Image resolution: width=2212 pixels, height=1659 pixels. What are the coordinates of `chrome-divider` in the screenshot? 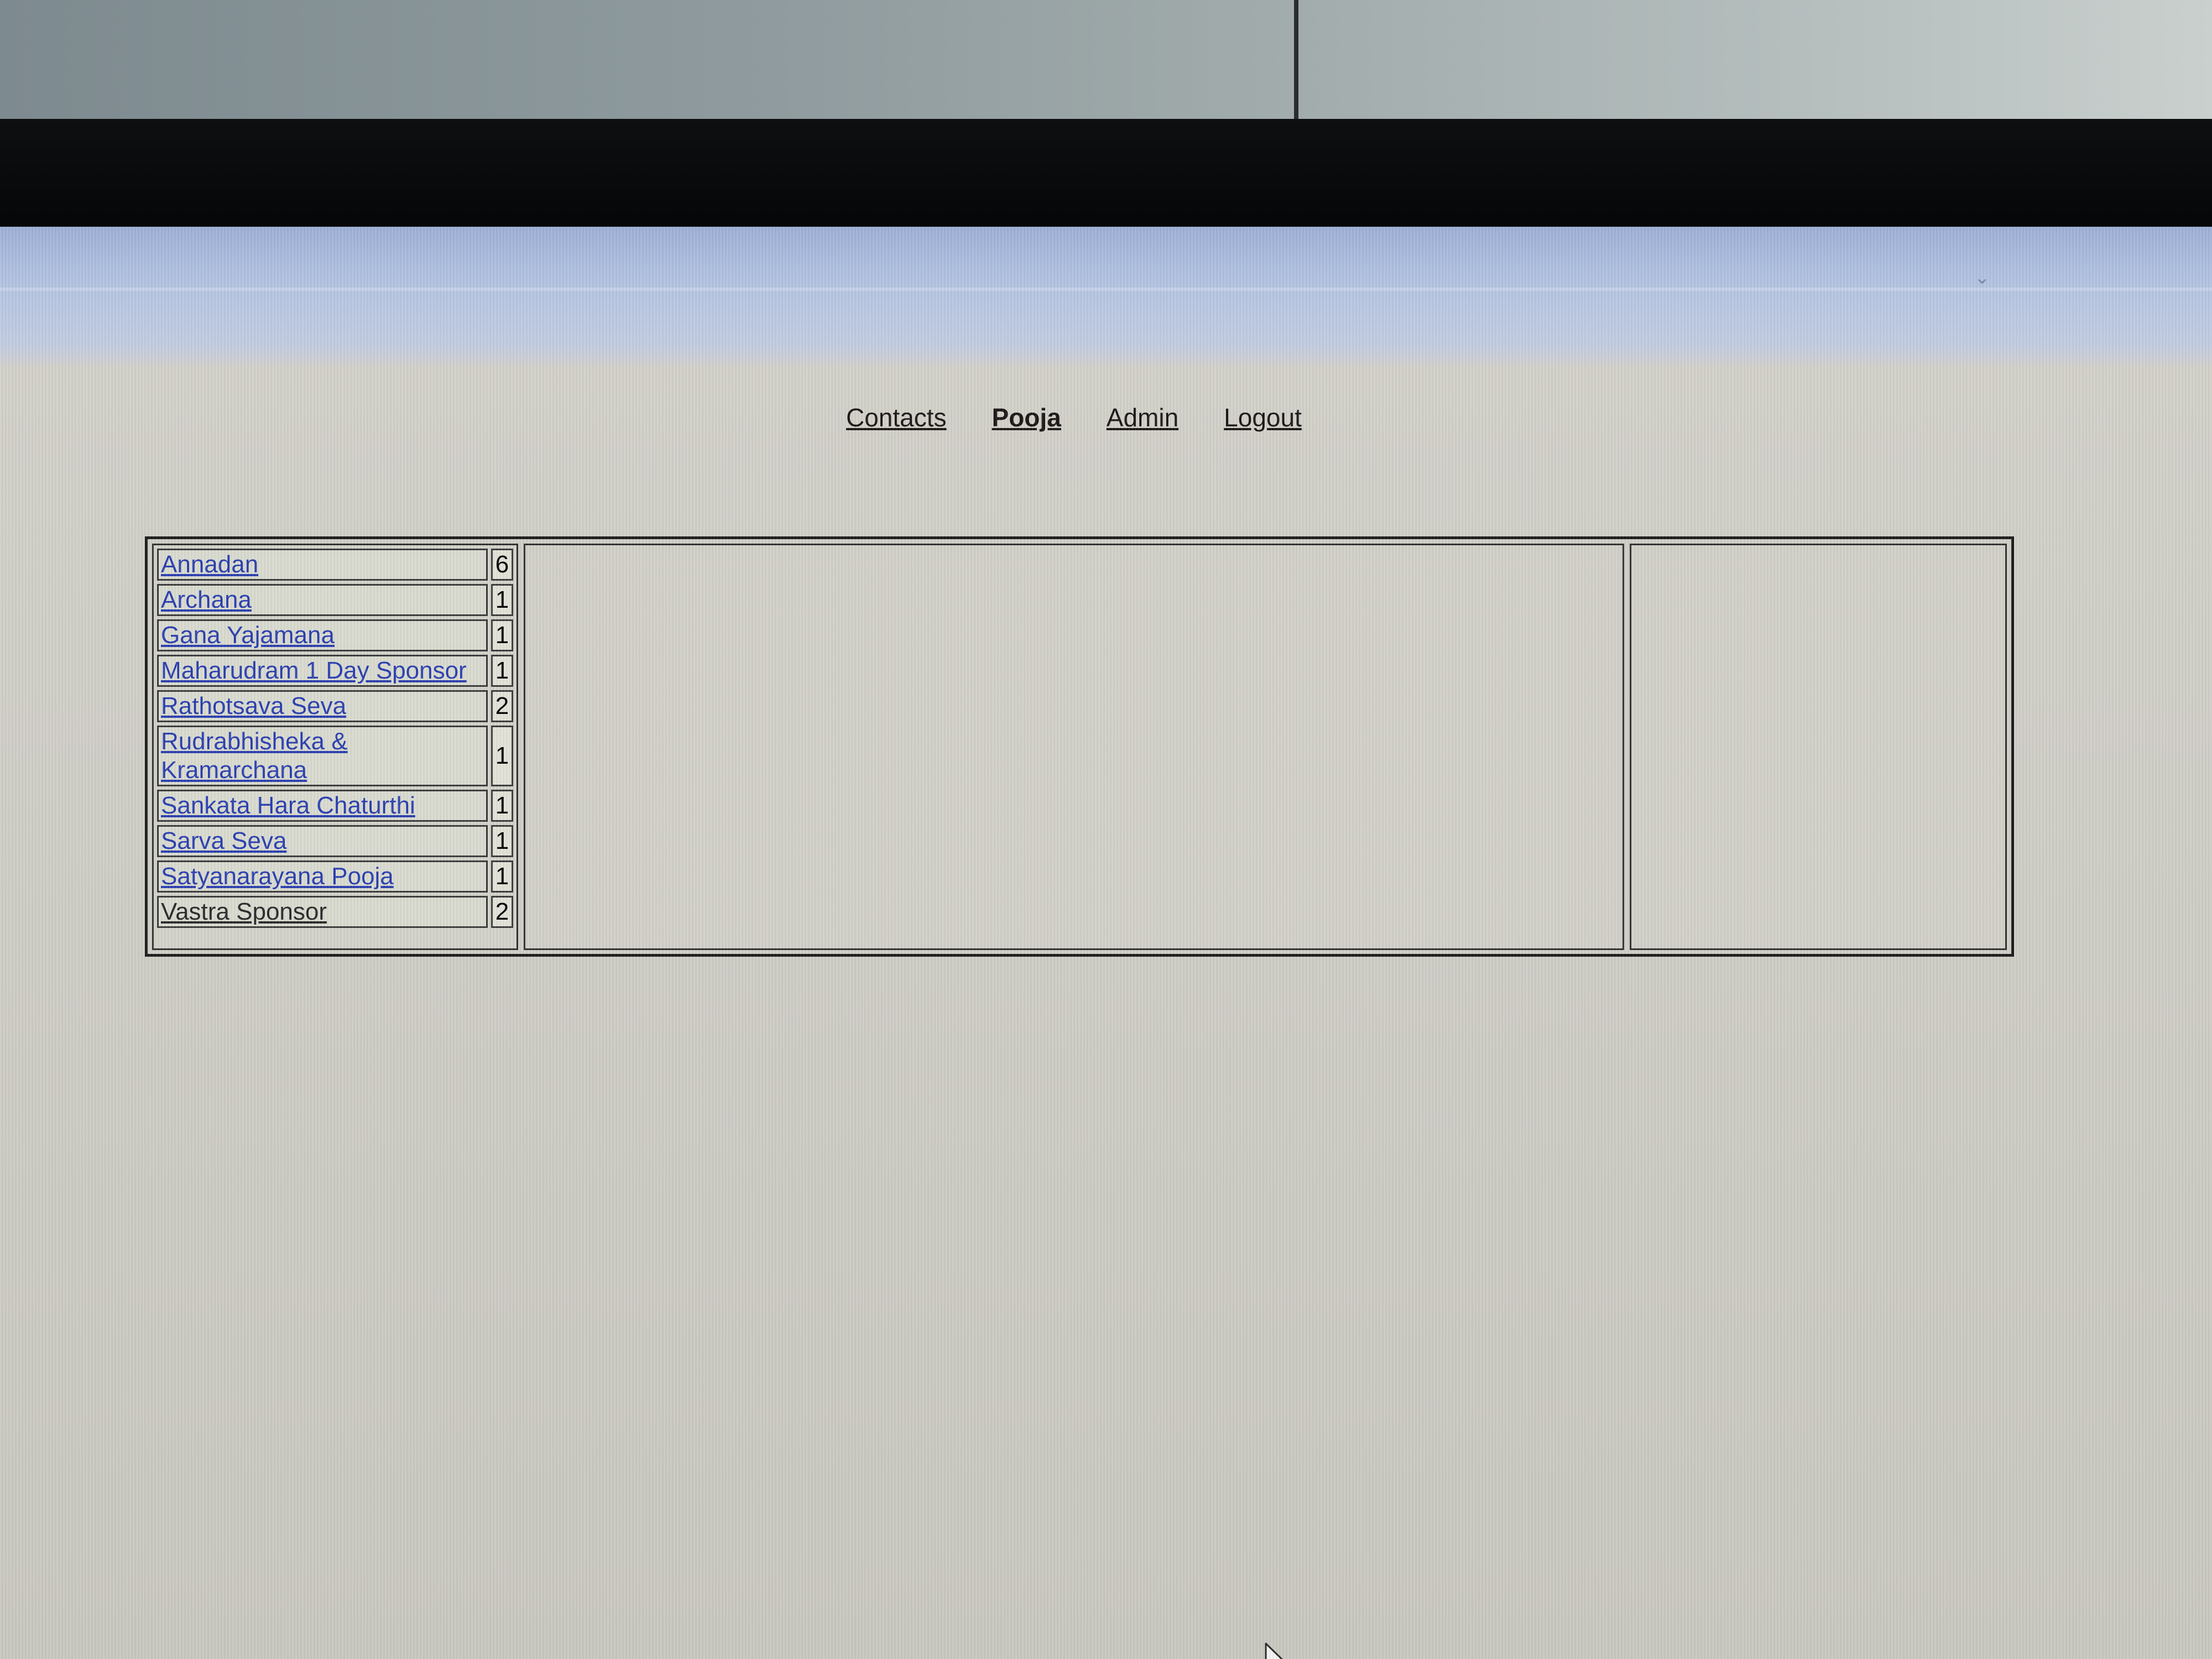 It's located at (1106, 289).